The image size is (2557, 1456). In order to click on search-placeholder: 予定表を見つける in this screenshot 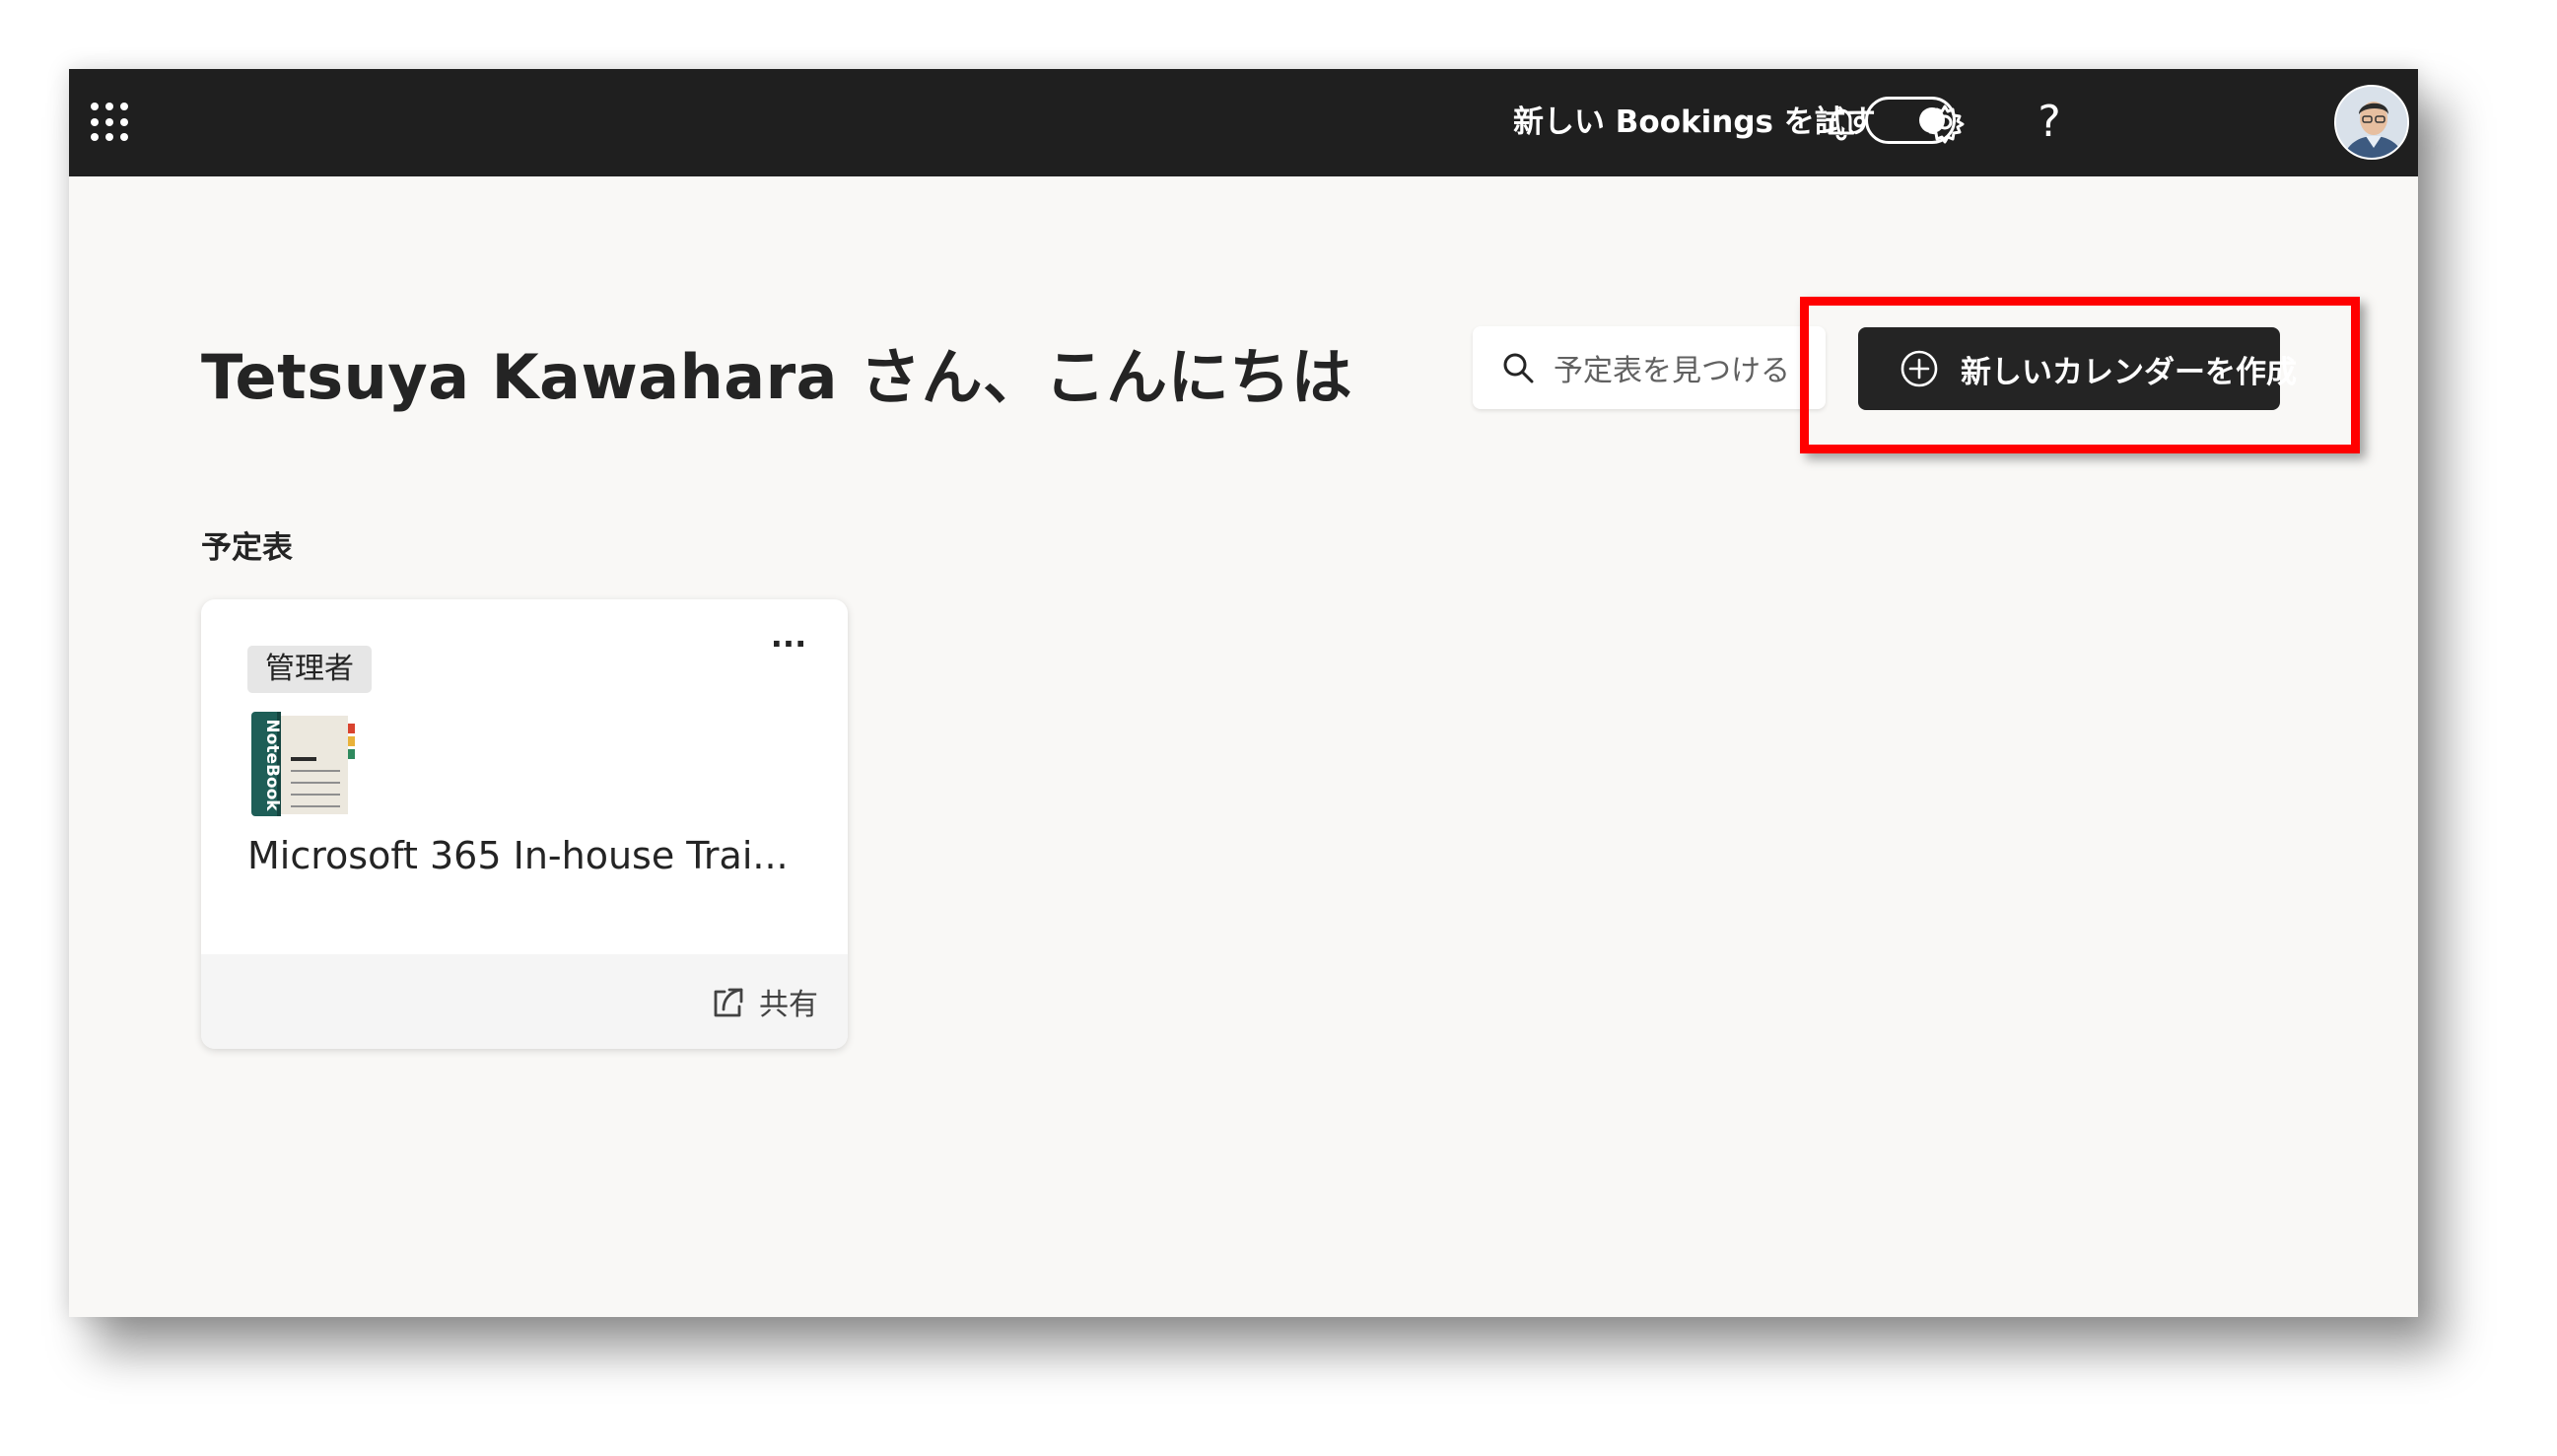, I will do `click(1672, 371)`.